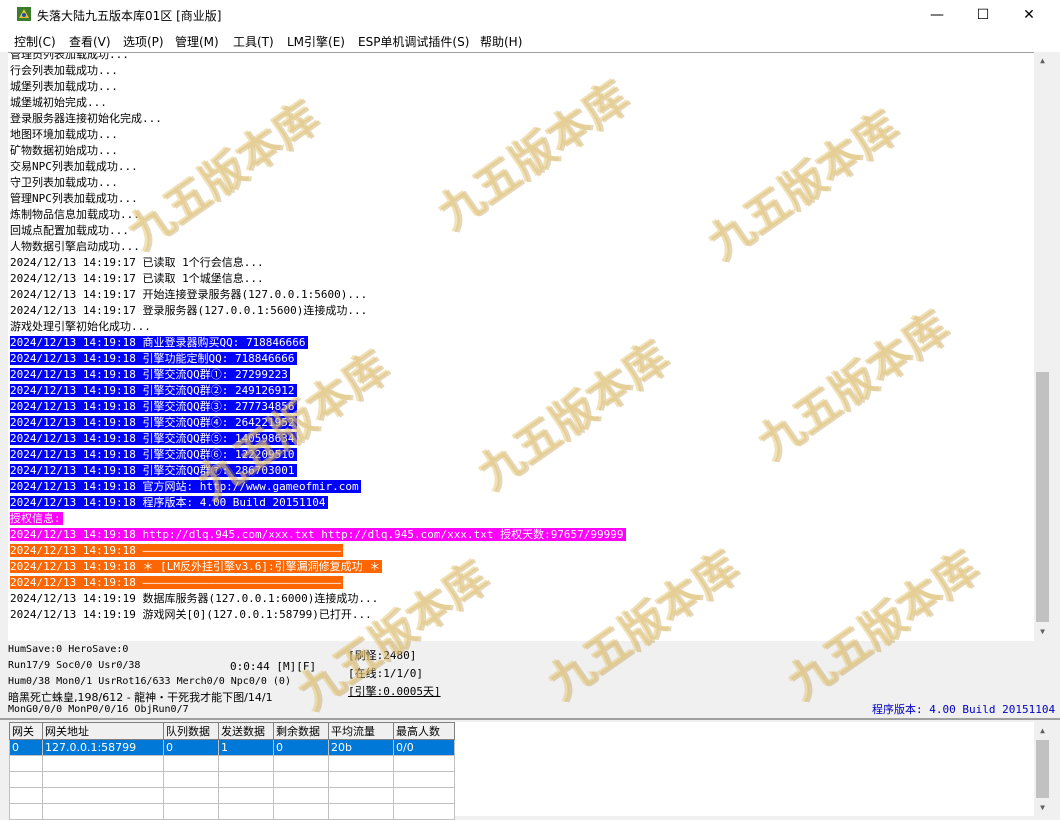 Image resolution: width=1060 pixels, height=820 pixels. I want to click on title-bar: 失落大陆九五版本库01区 [商业版] — ☐ ✕, so click(530, 15).